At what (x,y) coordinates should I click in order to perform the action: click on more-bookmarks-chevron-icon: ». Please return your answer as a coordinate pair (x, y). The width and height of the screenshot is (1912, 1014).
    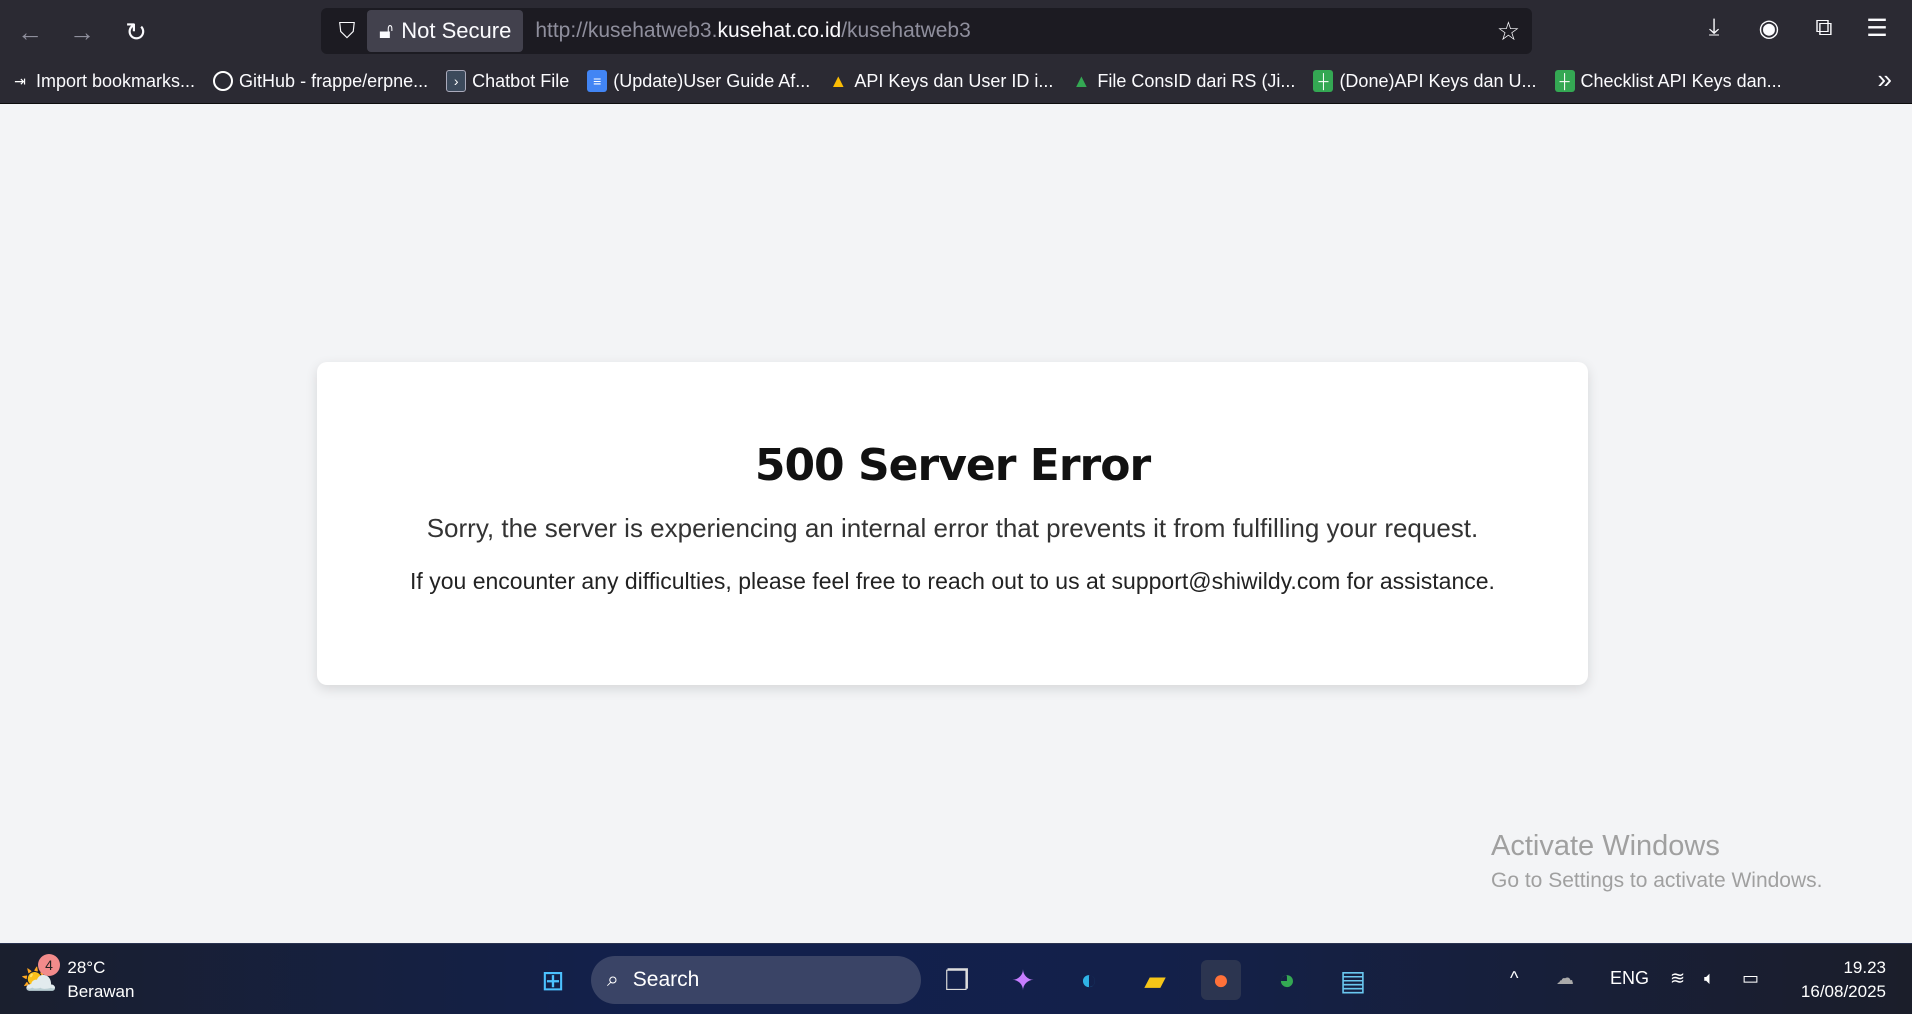
    Looking at the image, I should click on (1885, 79).